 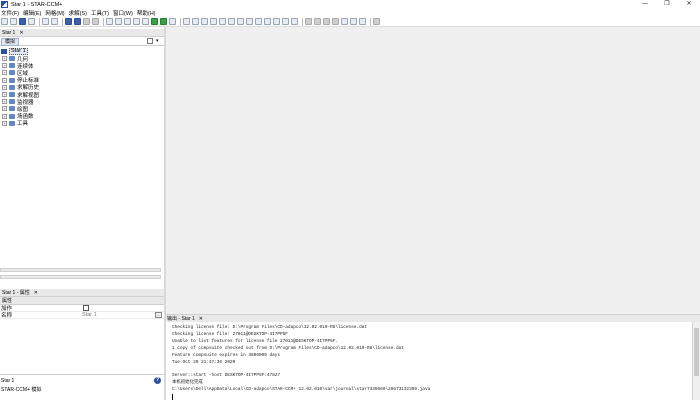 What do you see at coordinates (157, 380) in the screenshot?
I see `help-icon: ?` at bounding box center [157, 380].